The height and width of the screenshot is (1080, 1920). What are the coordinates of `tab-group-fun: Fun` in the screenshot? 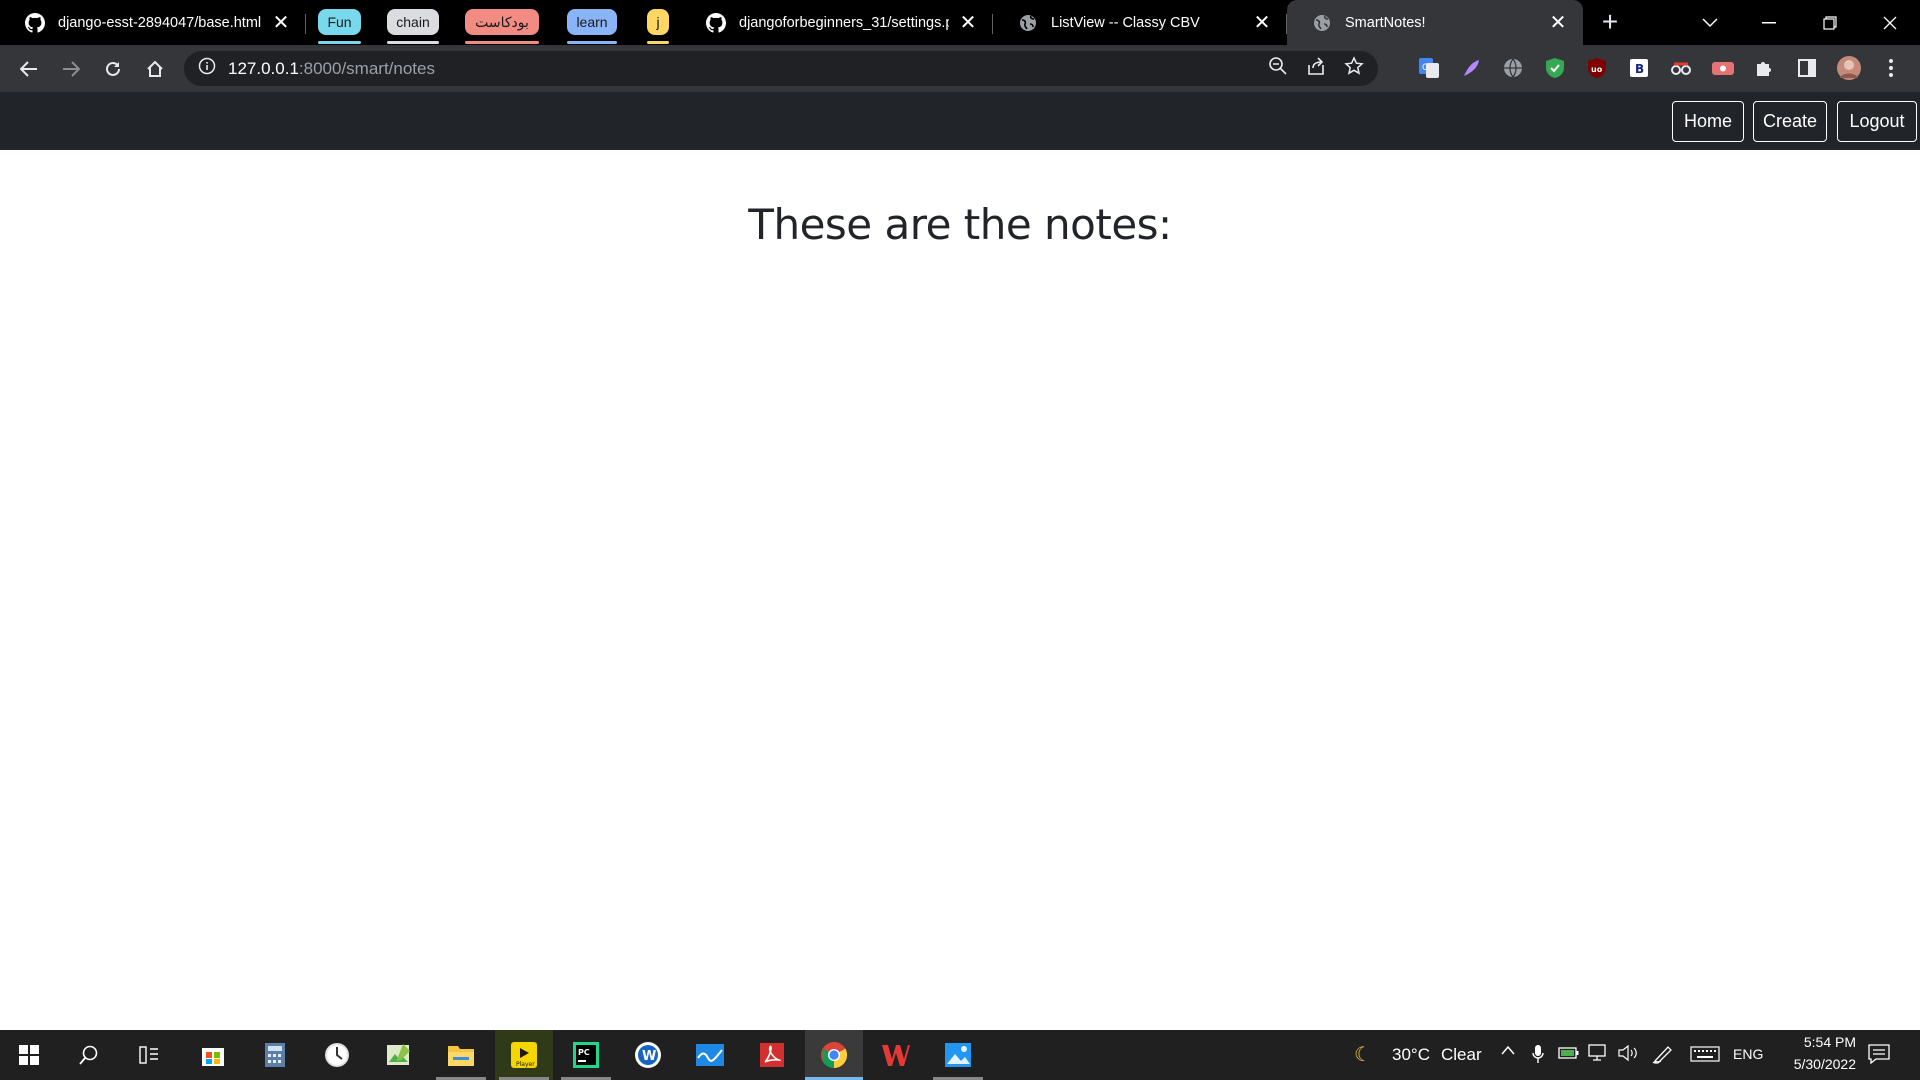 It's located at (339, 26).